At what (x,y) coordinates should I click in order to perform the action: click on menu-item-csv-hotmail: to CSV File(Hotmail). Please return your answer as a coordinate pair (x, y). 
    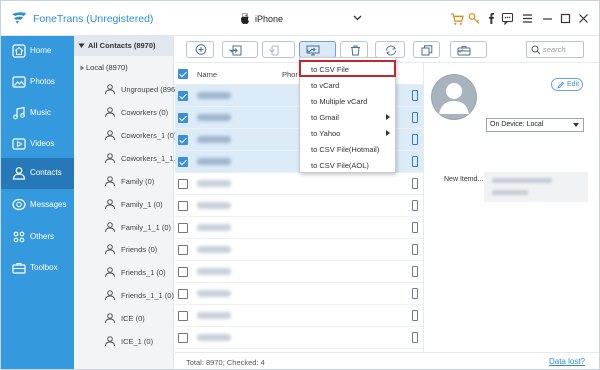
    Looking at the image, I should click on (347, 148).